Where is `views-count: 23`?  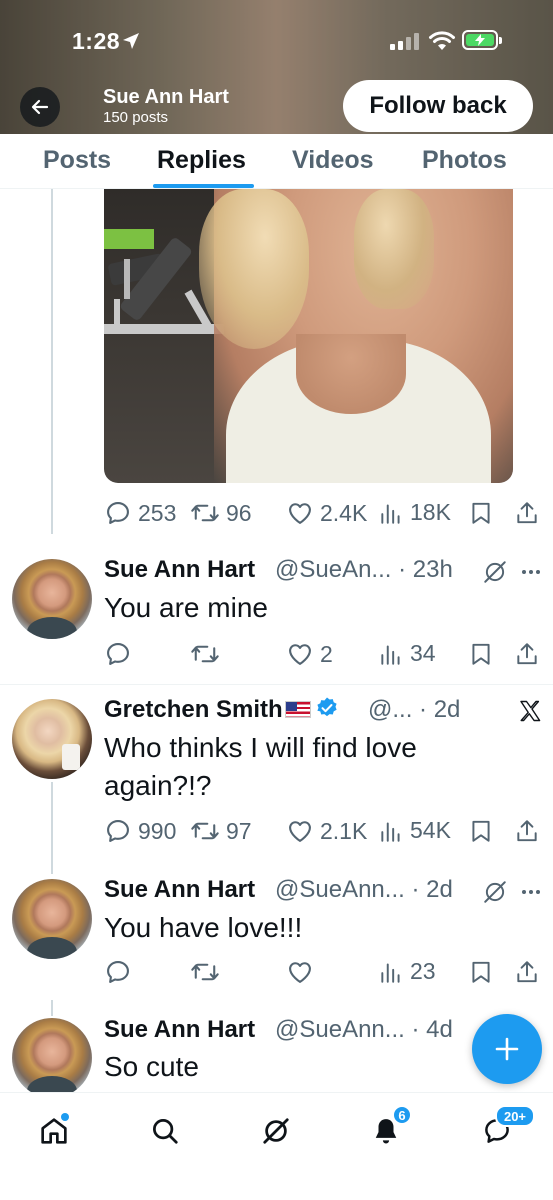
views-count: 23 is located at coordinates (423, 971).